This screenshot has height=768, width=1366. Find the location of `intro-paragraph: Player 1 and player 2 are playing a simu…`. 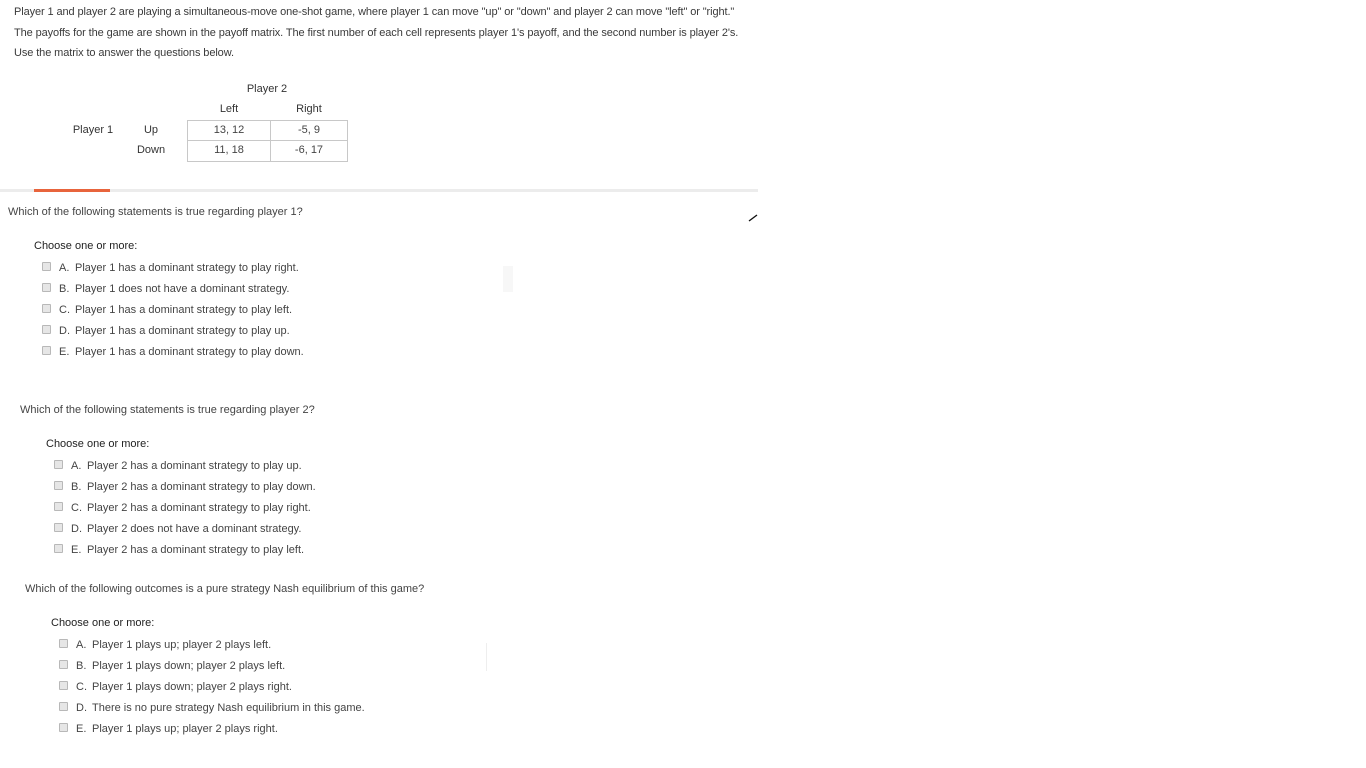

intro-paragraph: Player 1 and player 2 are playing a simu… is located at coordinates (376, 32).